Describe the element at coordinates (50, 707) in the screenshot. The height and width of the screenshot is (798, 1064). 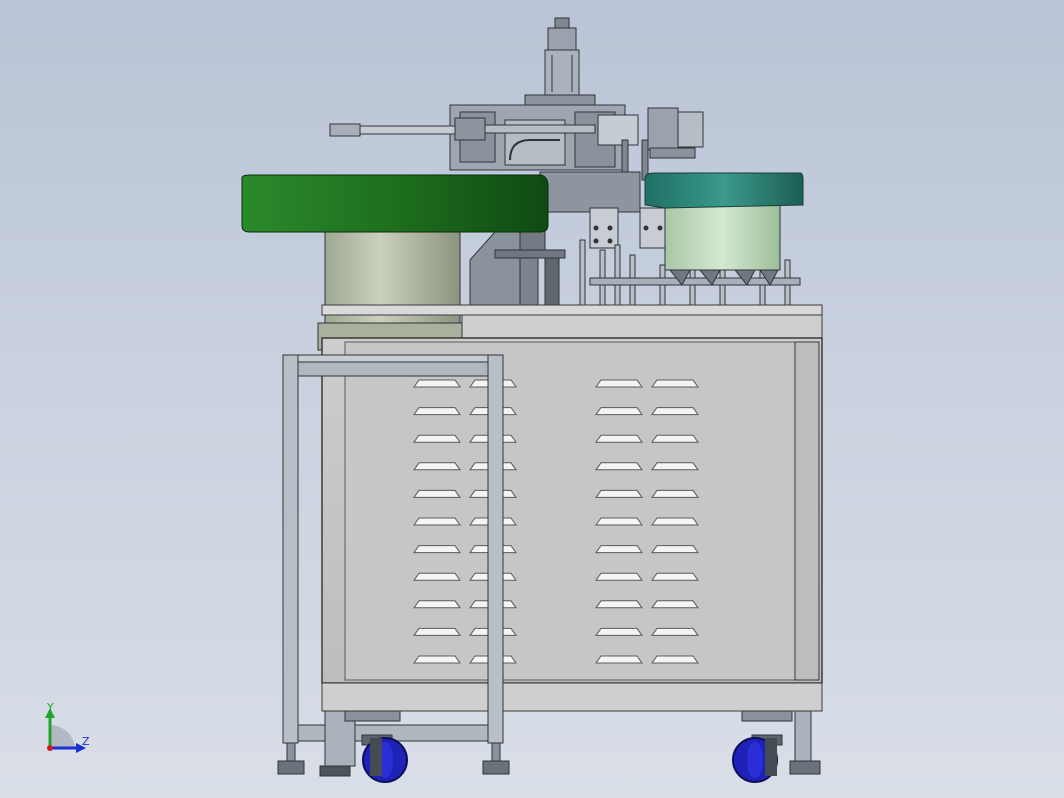
I see `y-axis-label: Y` at that location.